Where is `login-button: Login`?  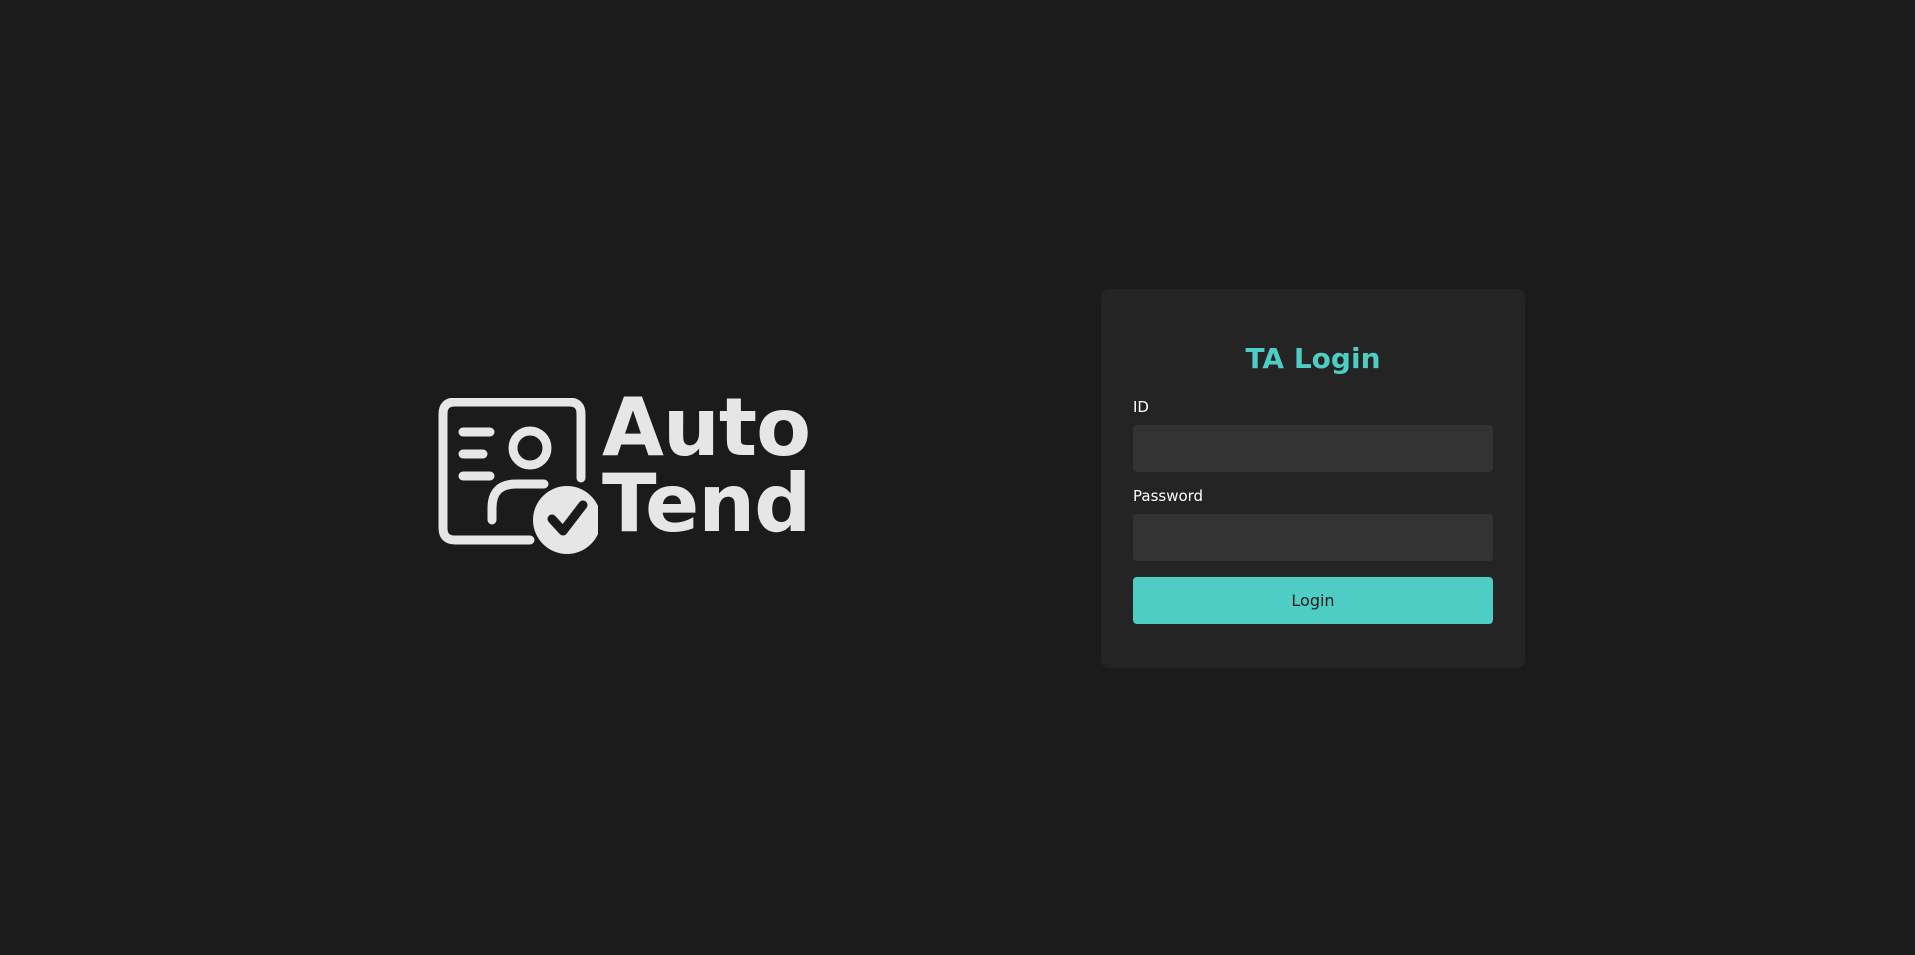 login-button: Login is located at coordinates (1313, 600).